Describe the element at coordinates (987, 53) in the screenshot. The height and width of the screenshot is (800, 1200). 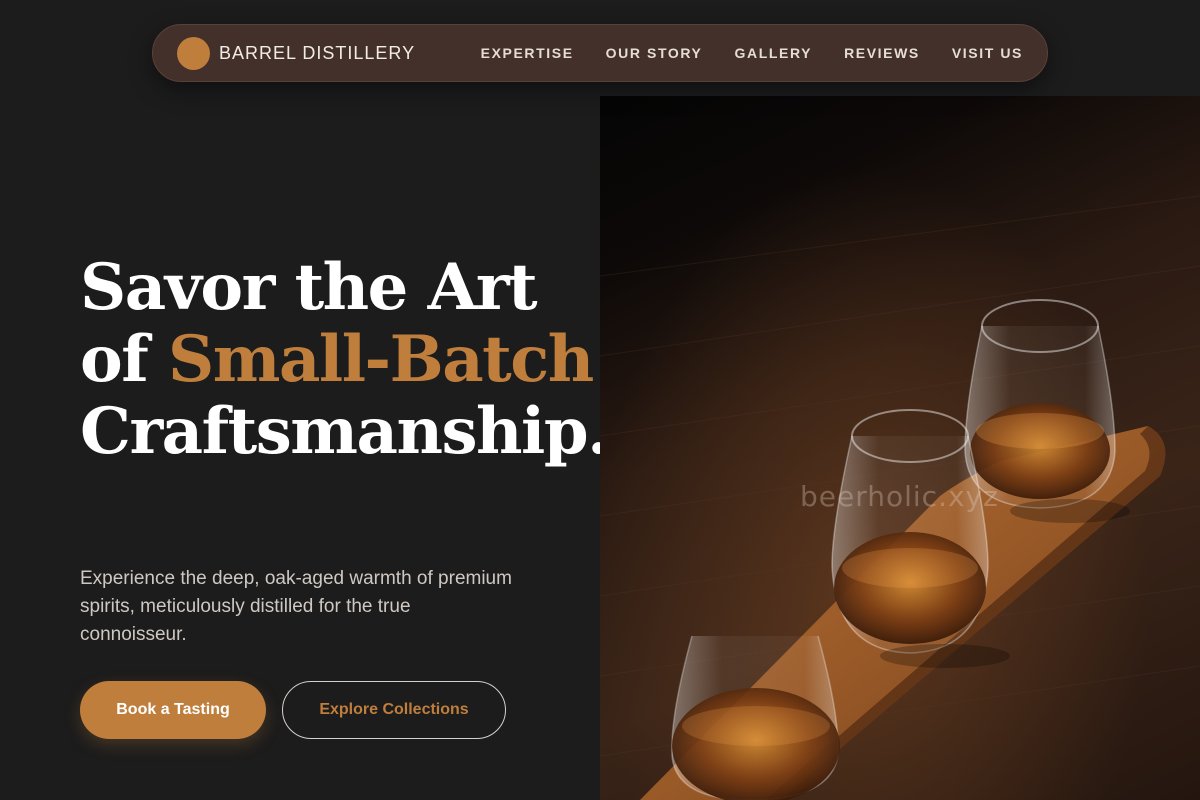
I see `nav-link-visit-us: VISIT US` at that location.